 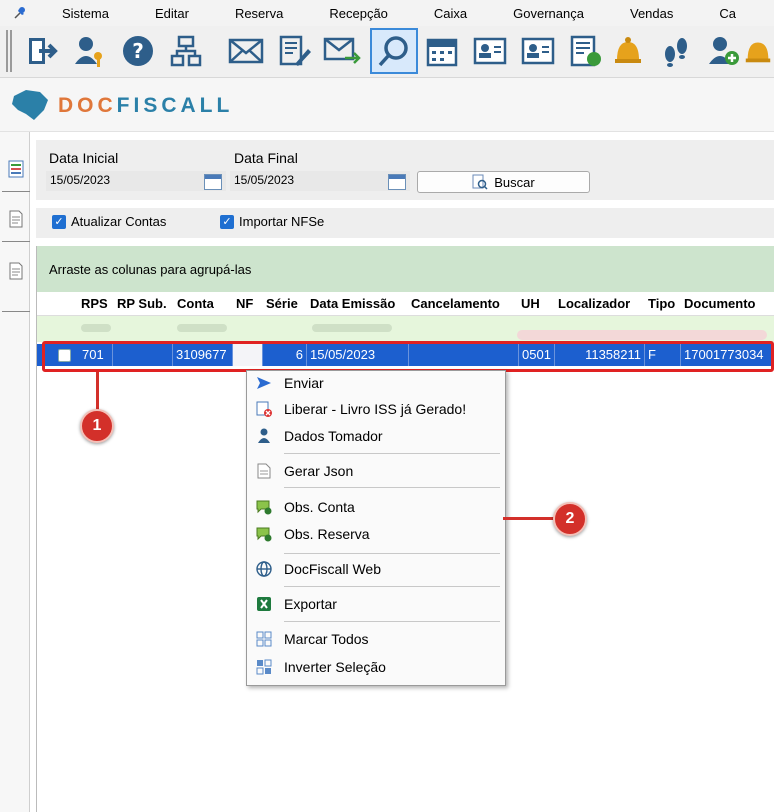 I want to click on add-user-icon, so click(x=724, y=51).